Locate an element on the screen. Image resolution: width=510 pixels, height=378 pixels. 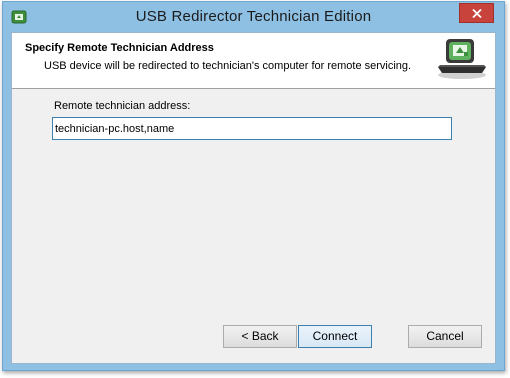
computer-usb-device-icon is located at coordinates (462, 59).